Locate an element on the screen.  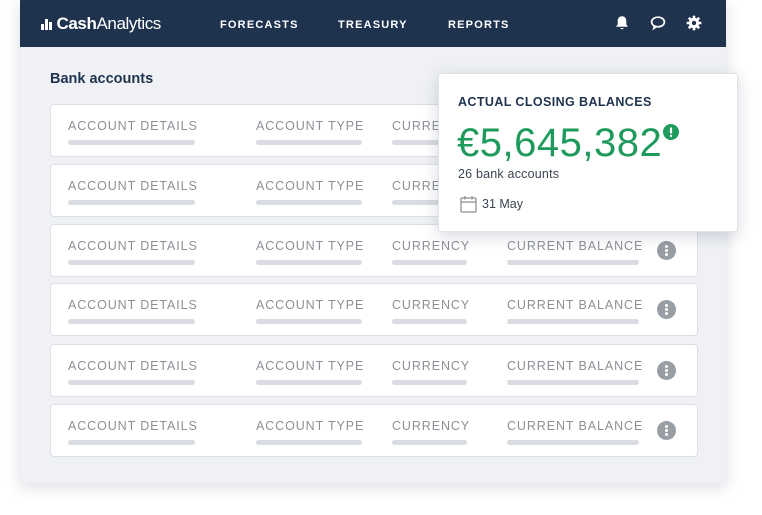
card-title: ACTUAL CLOSING BALANCES is located at coordinates (555, 102).